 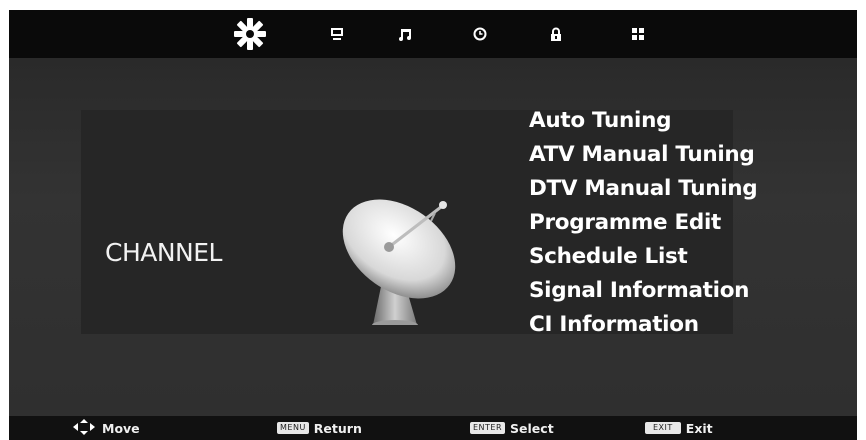 I want to click on top-tab-bar, so click(x=433, y=34).